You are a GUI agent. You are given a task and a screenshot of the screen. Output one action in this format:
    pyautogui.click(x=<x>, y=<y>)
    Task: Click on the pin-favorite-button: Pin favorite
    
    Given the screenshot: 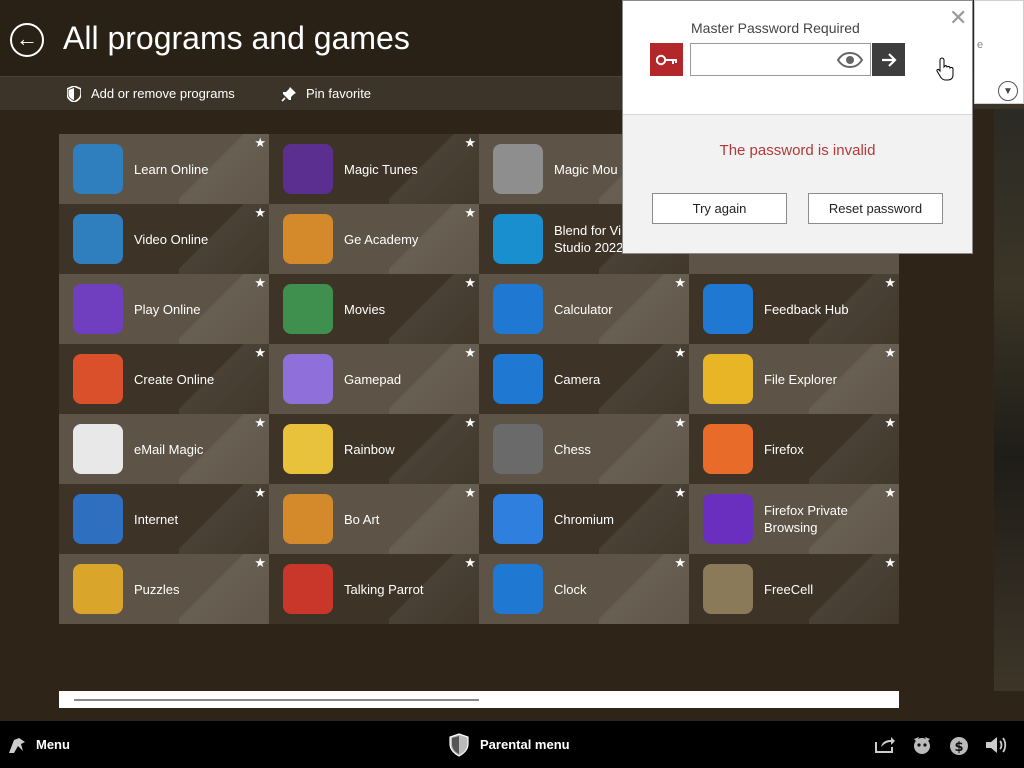 What is the action you would take?
    pyautogui.click(x=326, y=93)
    